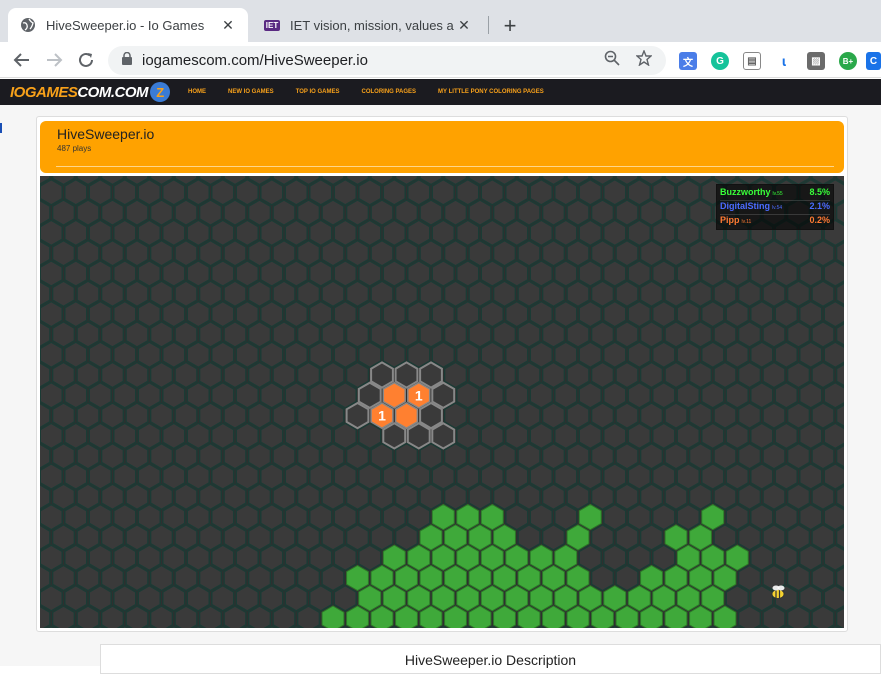 The image size is (881, 674). Describe the element at coordinates (873, 61) in the screenshot. I see `extension-icon: C` at that location.